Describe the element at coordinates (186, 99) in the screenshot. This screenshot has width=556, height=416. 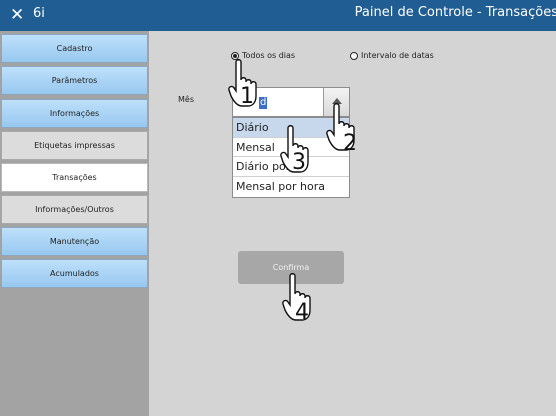
I see `month-label: Mês` at that location.